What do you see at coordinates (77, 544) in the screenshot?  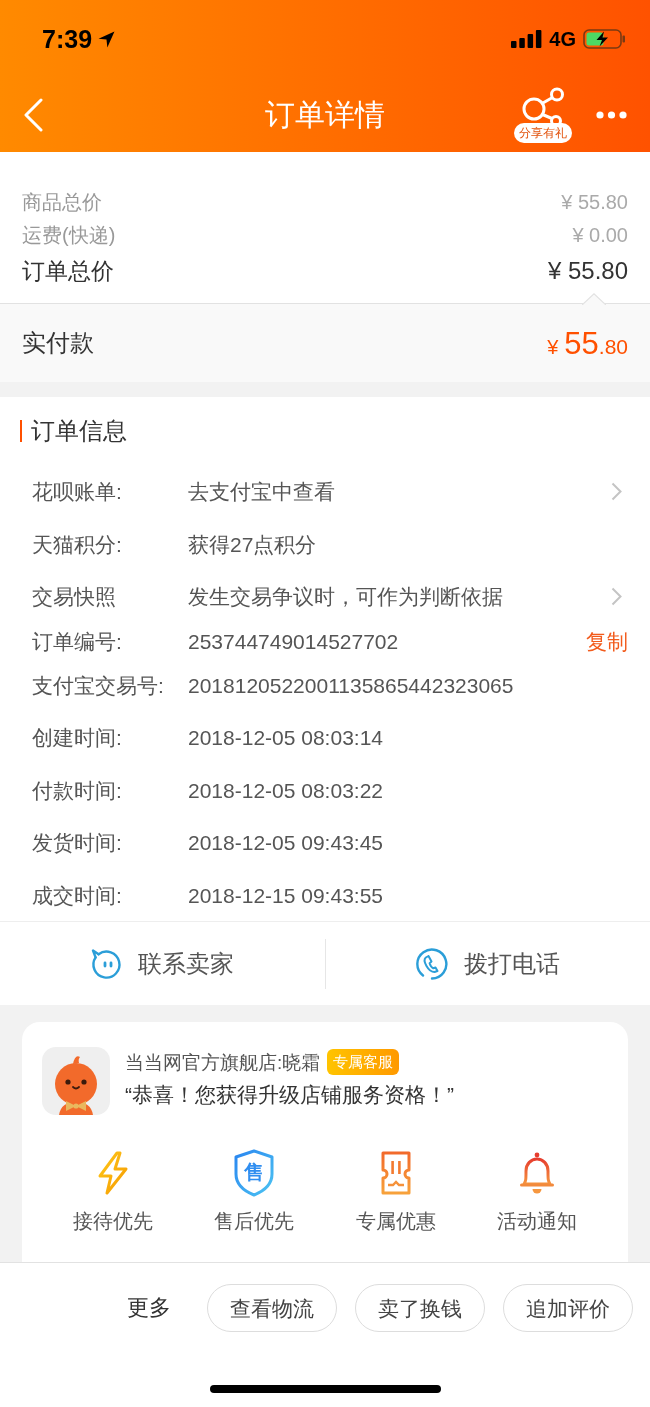 I see `field-label: 天猫积分:` at bounding box center [77, 544].